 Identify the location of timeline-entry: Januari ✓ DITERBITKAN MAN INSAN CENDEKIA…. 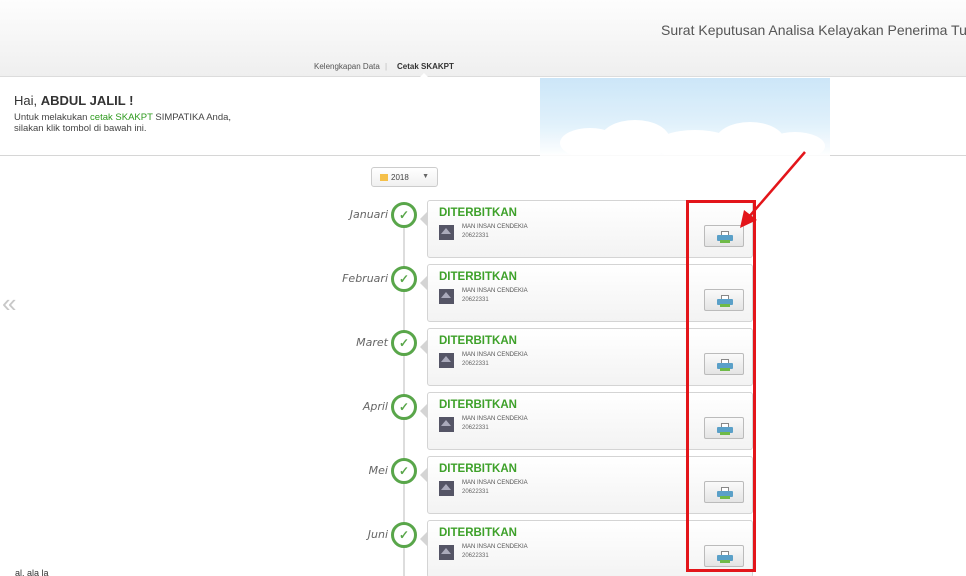
(483, 232).